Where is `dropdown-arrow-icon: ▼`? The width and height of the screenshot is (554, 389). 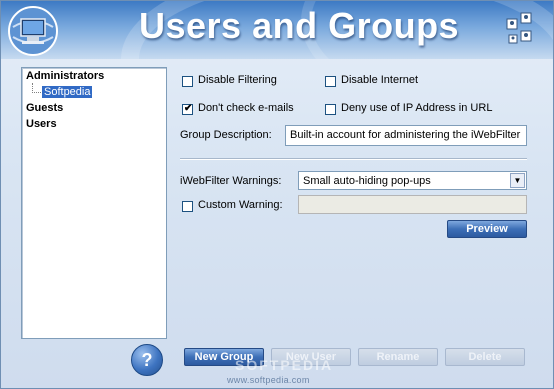
dropdown-arrow-icon: ▼ is located at coordinates (517, 180).